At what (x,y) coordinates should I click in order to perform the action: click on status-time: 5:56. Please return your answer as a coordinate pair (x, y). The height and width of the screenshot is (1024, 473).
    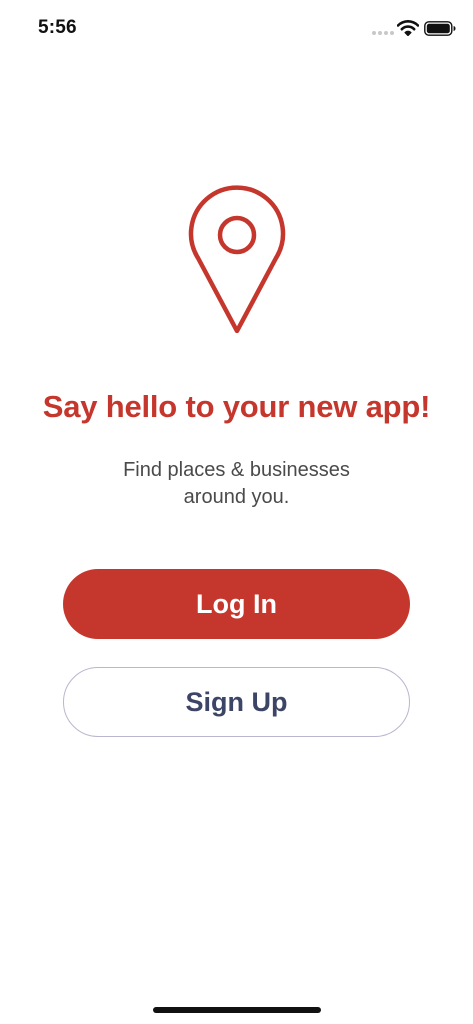
    Looking at the image, I should click on (57, 27).